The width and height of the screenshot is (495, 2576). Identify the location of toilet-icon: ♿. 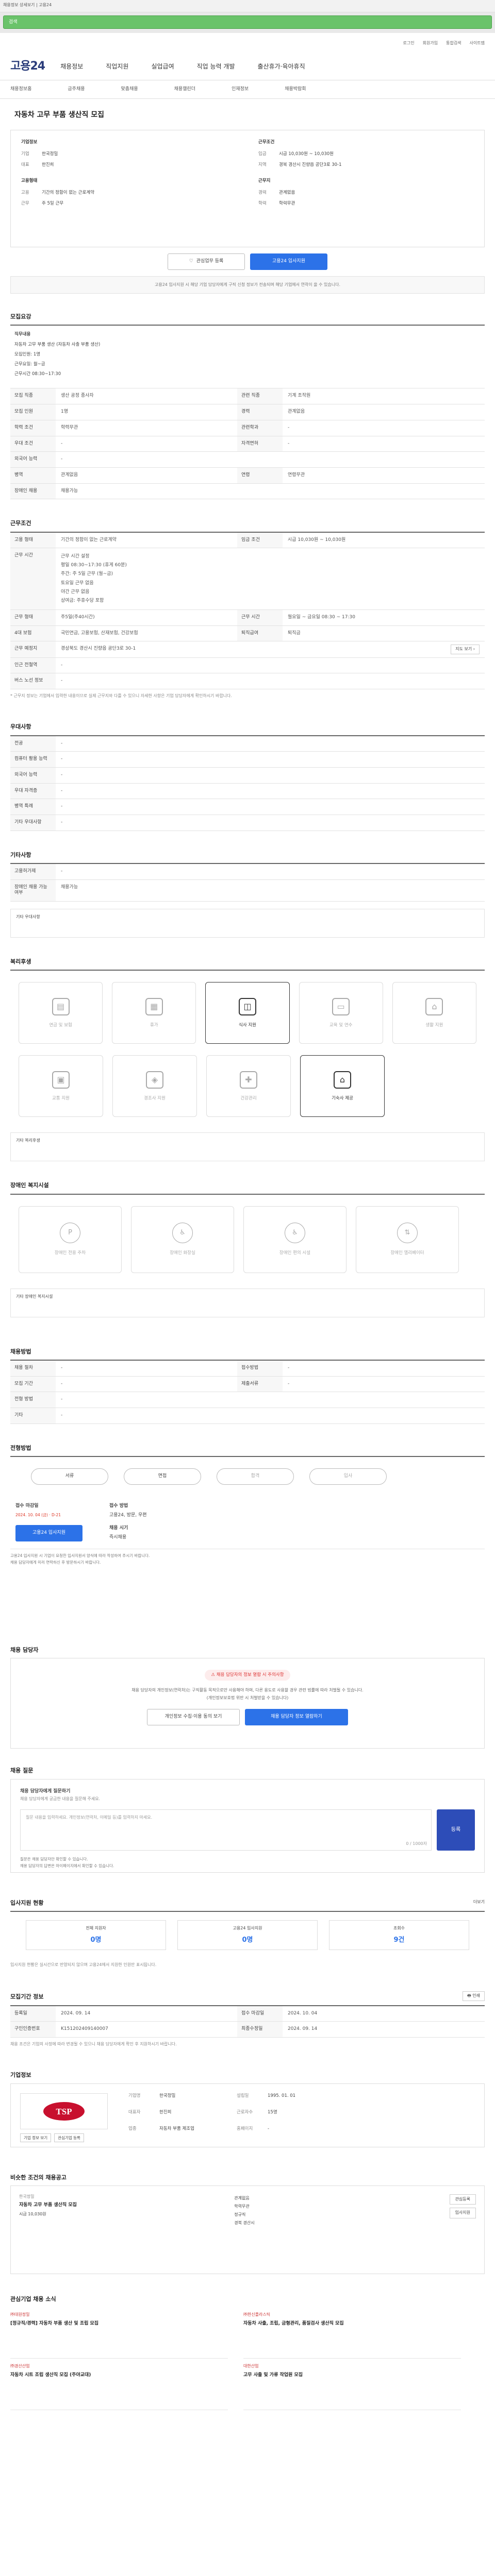
(182, 1233).